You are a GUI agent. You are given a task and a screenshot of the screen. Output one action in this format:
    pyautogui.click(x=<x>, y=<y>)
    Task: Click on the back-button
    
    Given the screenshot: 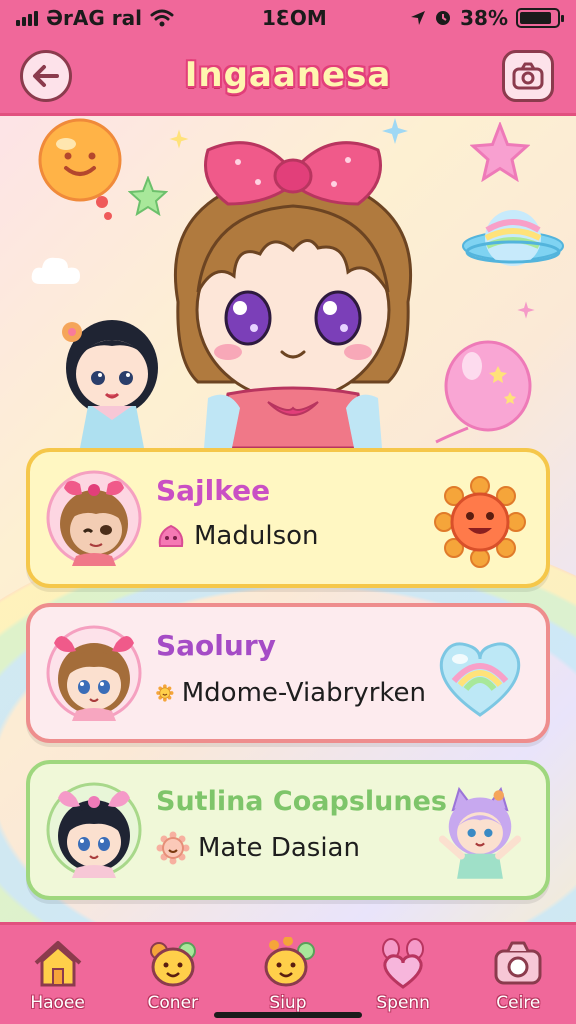 What is the action you would take?
    pyautogui.click(x=46, y=76)
    